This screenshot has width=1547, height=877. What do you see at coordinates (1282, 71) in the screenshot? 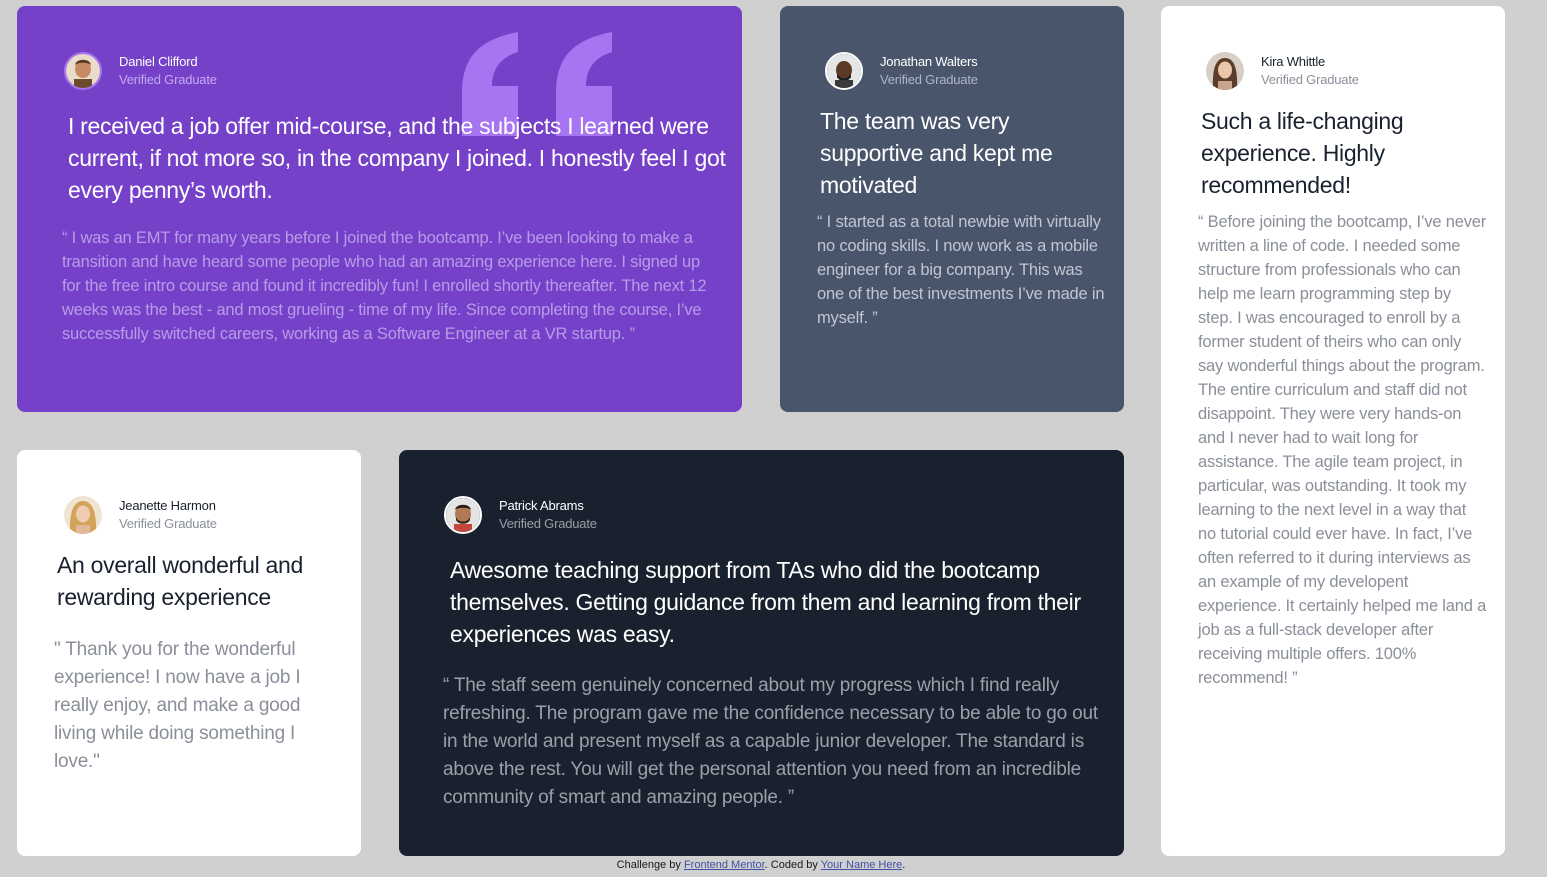
I see `author-block: Kira Whittle Verified Graduate` at bounding box center [1282, 71].